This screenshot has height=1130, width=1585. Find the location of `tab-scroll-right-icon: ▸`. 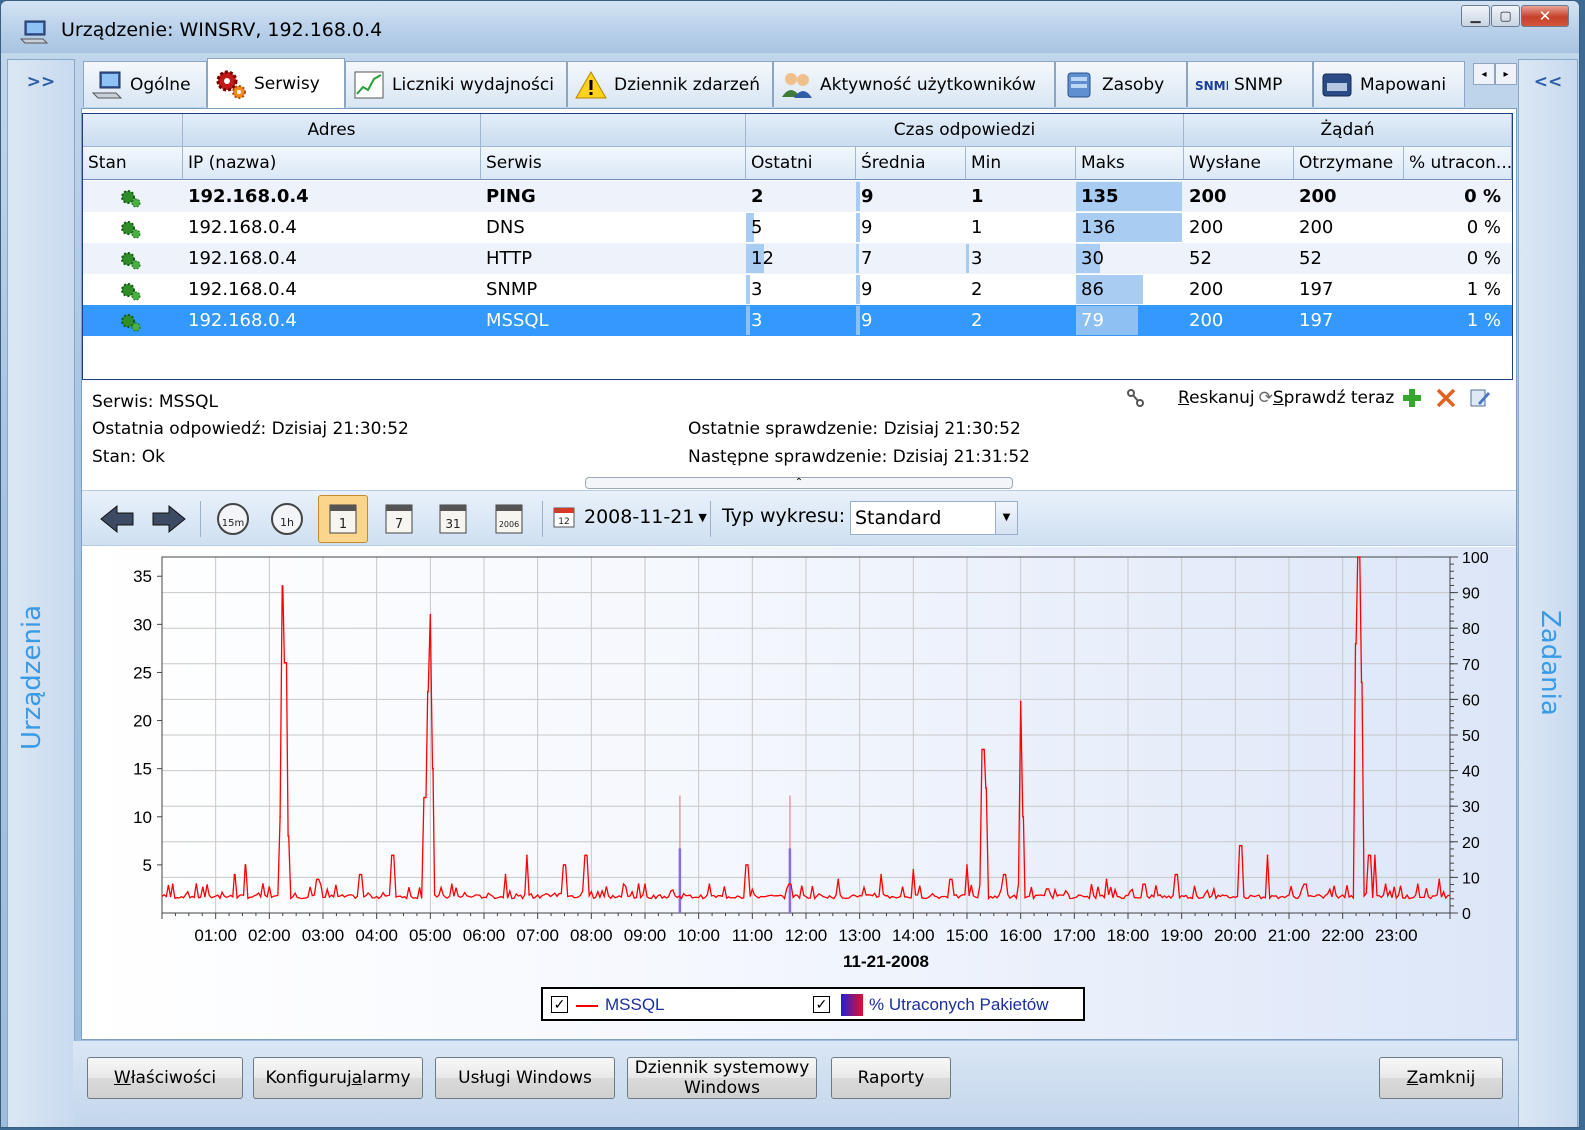

tab-scroll-right-icon: ▸ is located at coordinates (1506, 74).